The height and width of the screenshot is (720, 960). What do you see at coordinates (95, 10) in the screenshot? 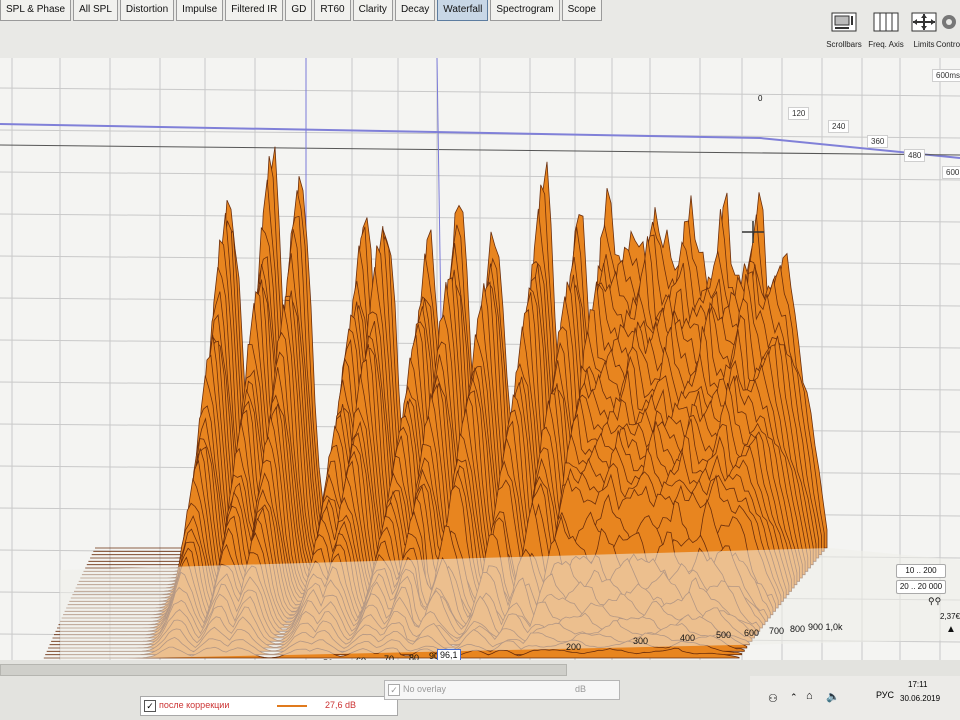
I see `tab-all-spl: All SPL` at bounding box center [95, 10].